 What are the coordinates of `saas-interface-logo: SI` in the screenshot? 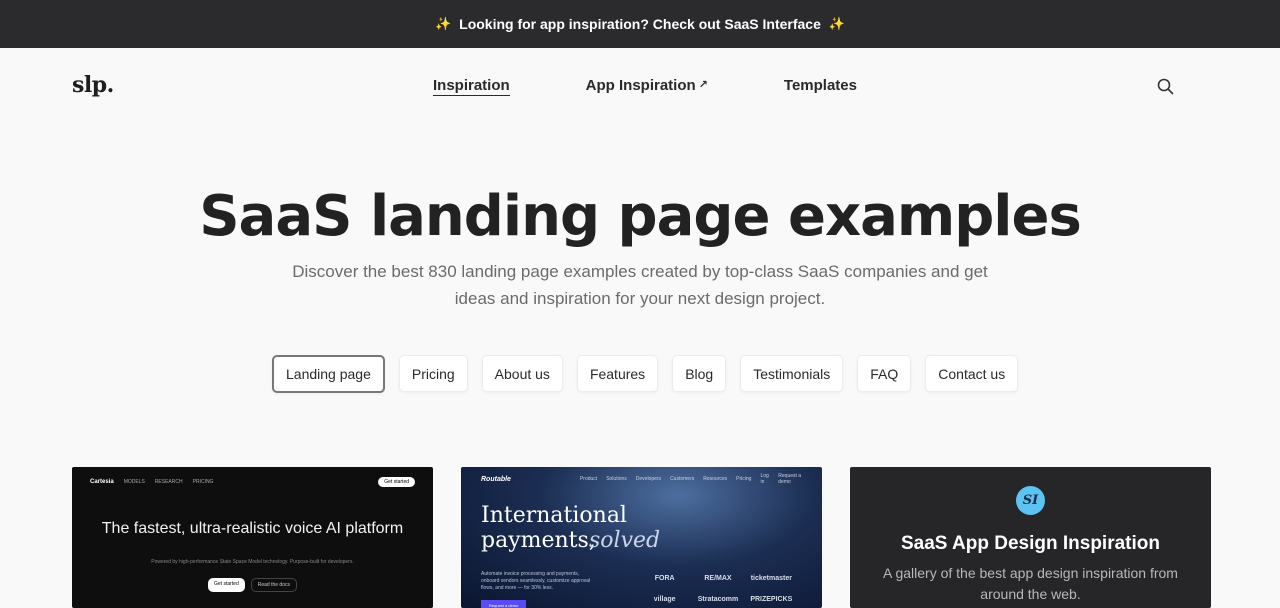 It's located at (1030, 500).